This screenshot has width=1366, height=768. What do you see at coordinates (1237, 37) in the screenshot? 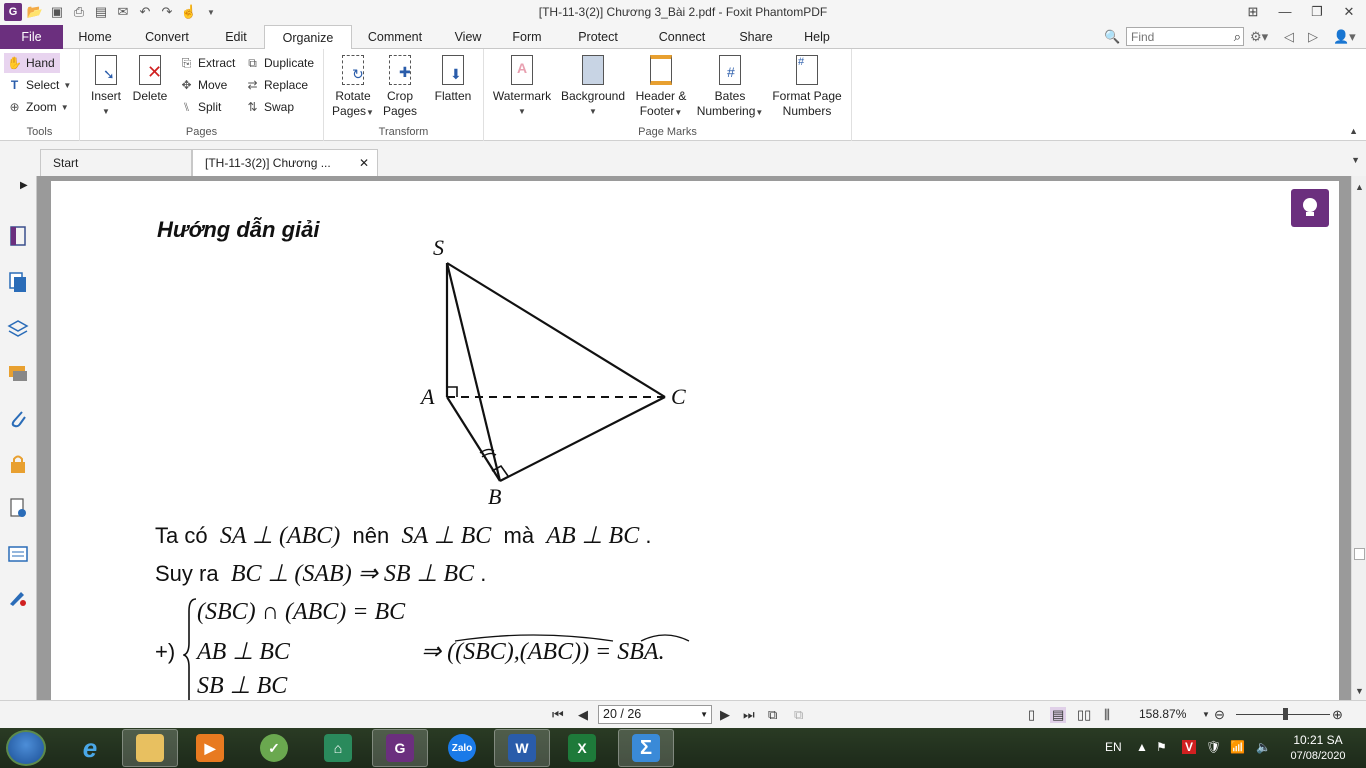
I see `search-icon: ⌕` at bounding box center [1237, 37].